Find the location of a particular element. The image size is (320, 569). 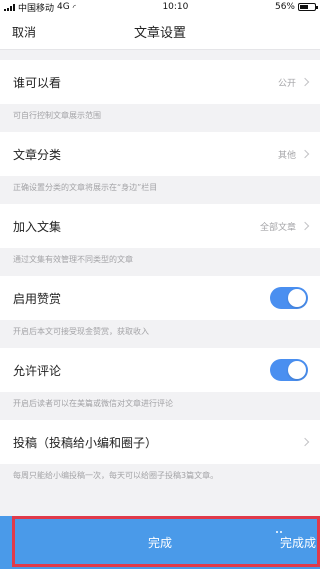

visibility-value-group: 公开 is located at coordinates (293, 82).